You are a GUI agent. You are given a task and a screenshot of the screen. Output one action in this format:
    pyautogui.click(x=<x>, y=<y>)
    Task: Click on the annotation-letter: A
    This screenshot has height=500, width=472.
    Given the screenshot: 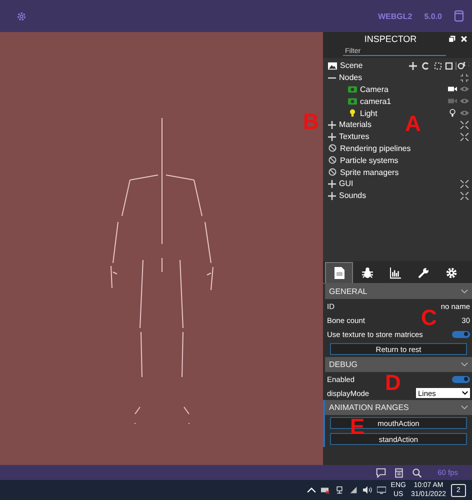 What is the action you would take?
    pyautogui.click(x=413, y=124)
    